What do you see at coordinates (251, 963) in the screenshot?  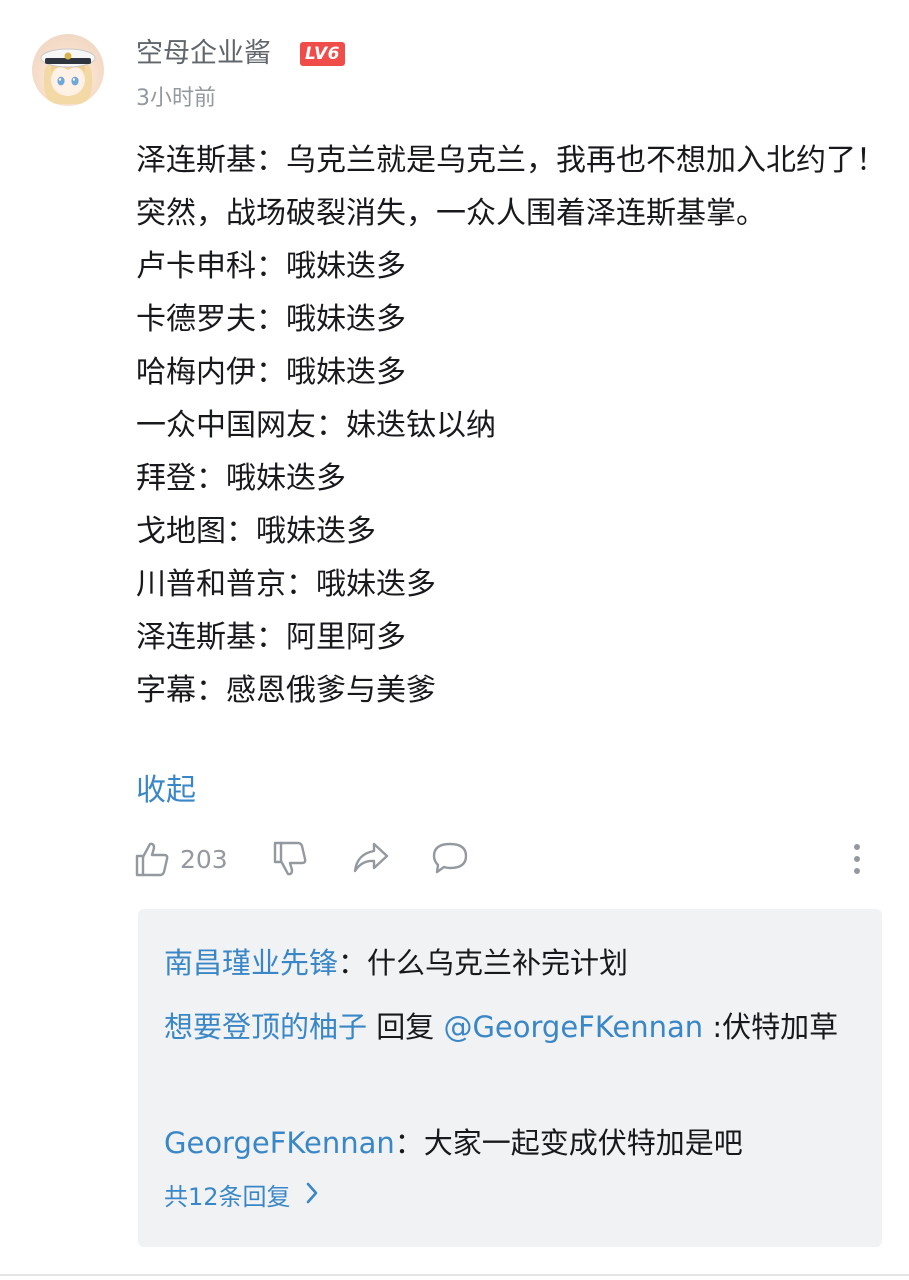 I see `reply-author: 南昌瑾业先锋` at bounding box center [251, 963].